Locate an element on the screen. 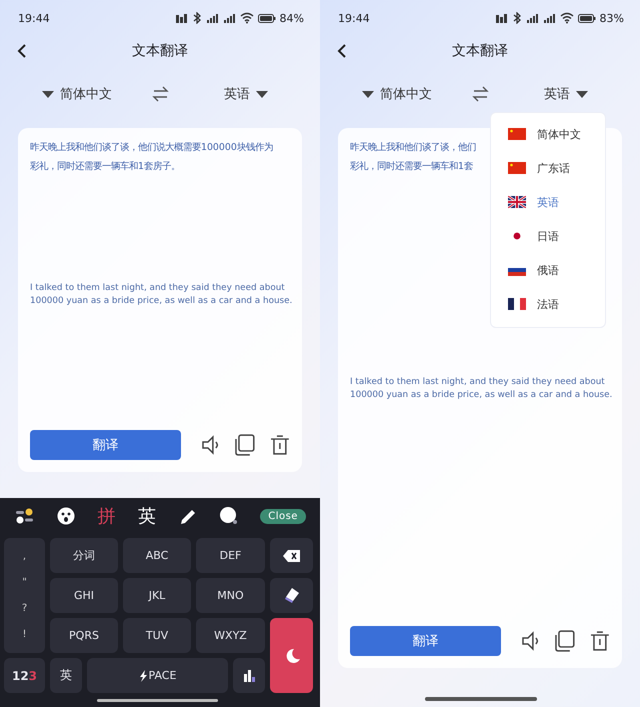 Image resolution: width=640 pixels, height=707 pixels. input-mode-tab: 拼 is located at coordinates (106, 516).